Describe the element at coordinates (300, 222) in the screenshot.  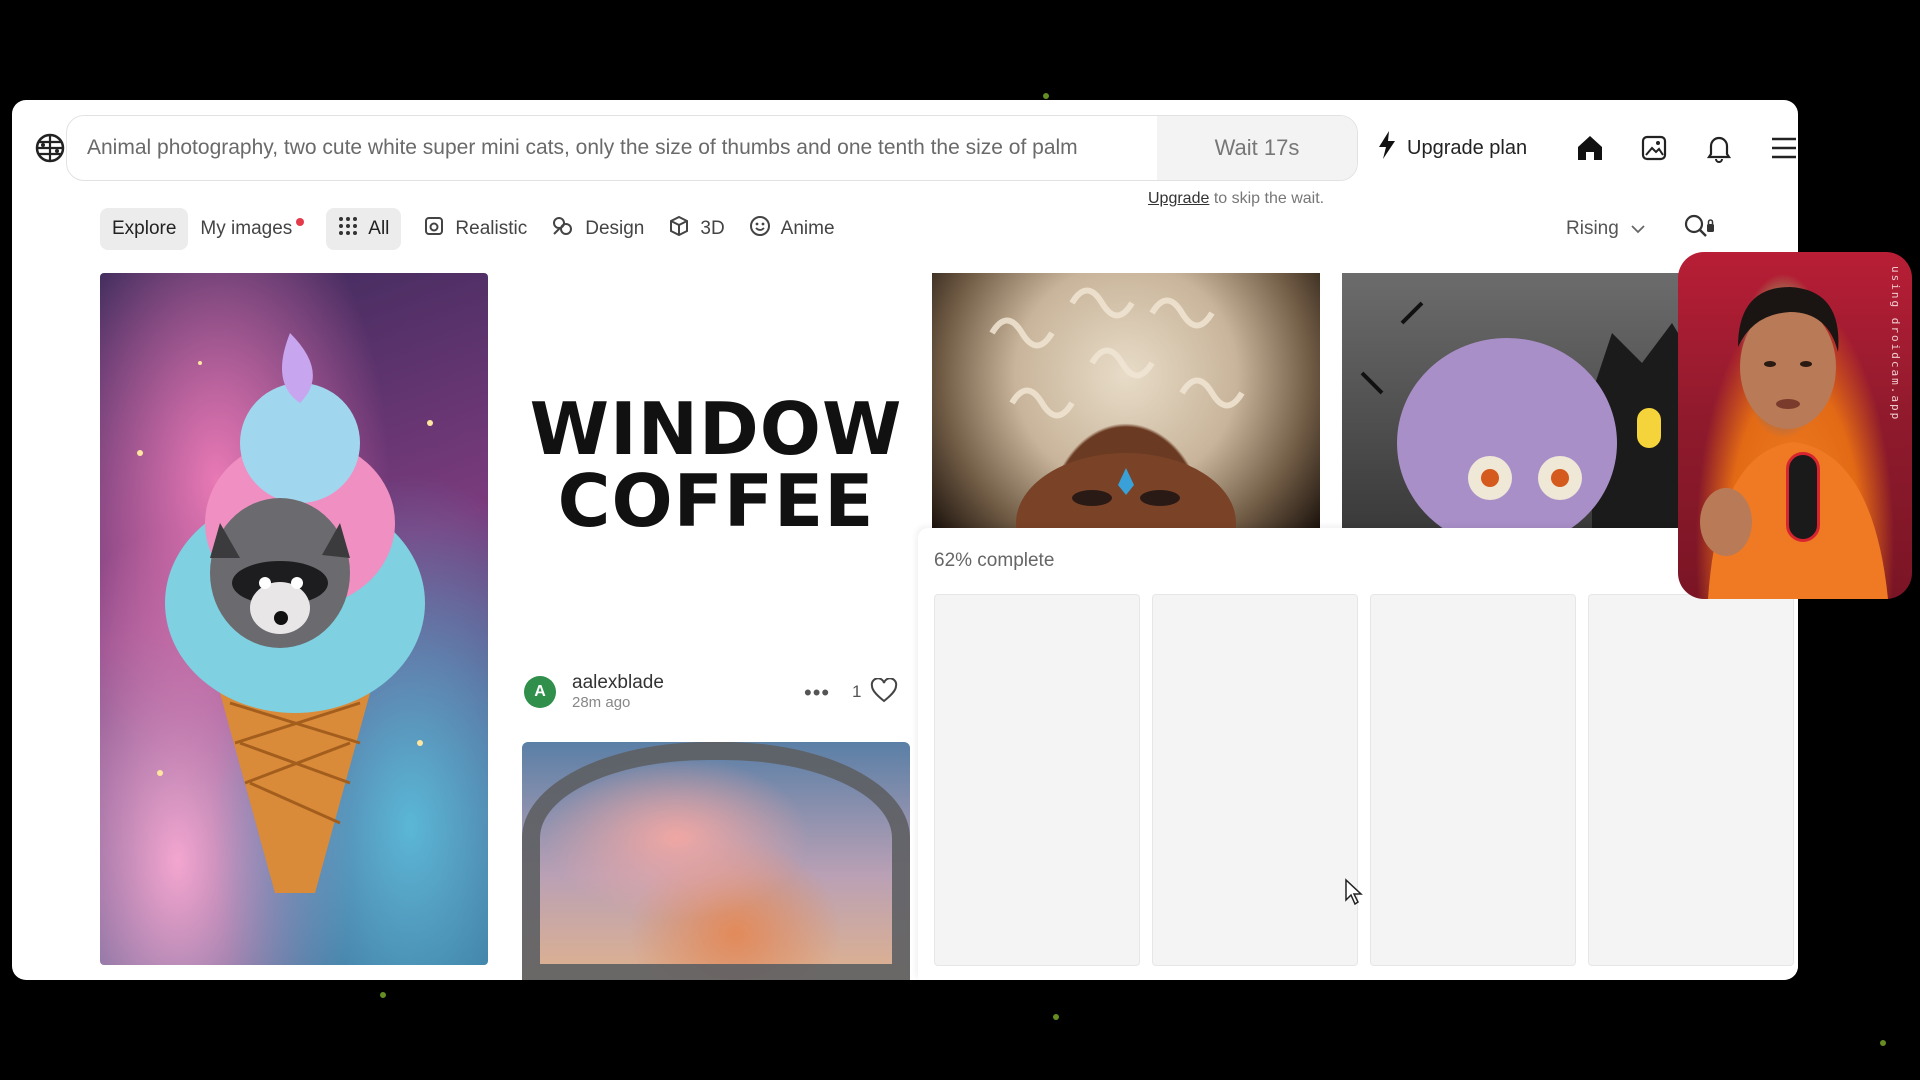
I see `notification-dot` at that location.